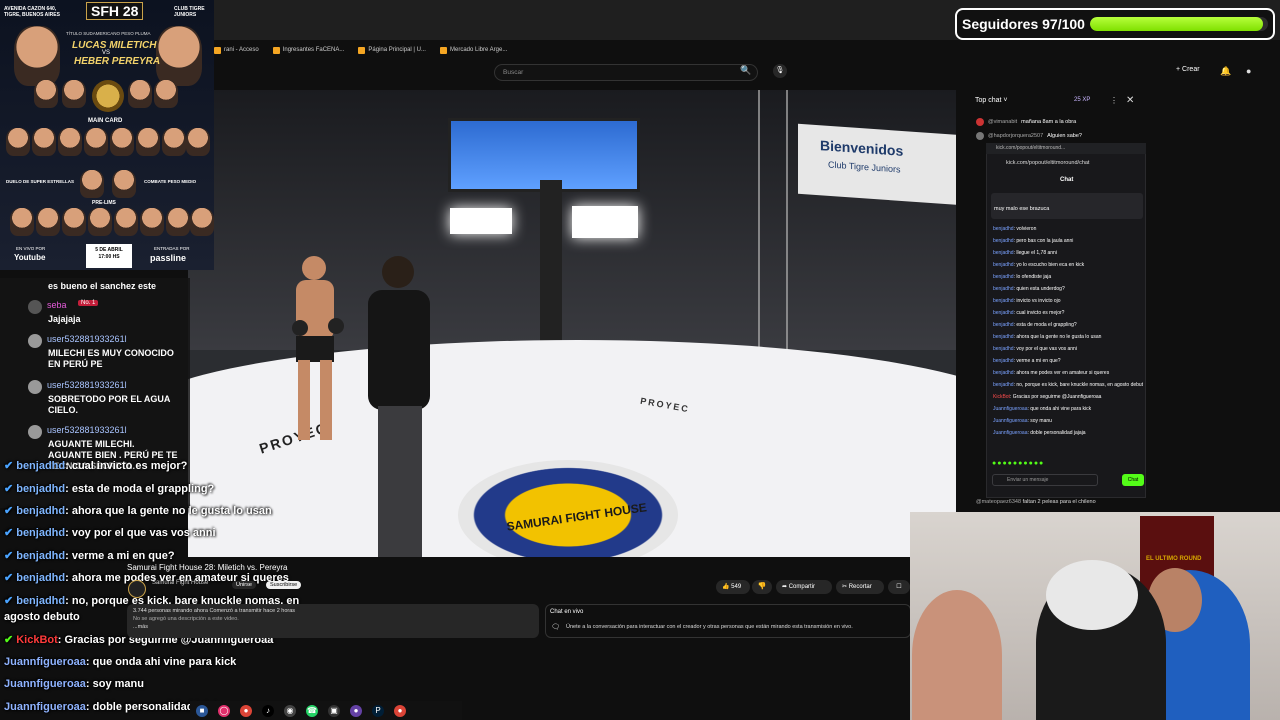  What do you see at coordinates (555, 627) in the screenshot?
I see `chat-bubble-icon: 🗨` at bounding box center [555, 627].